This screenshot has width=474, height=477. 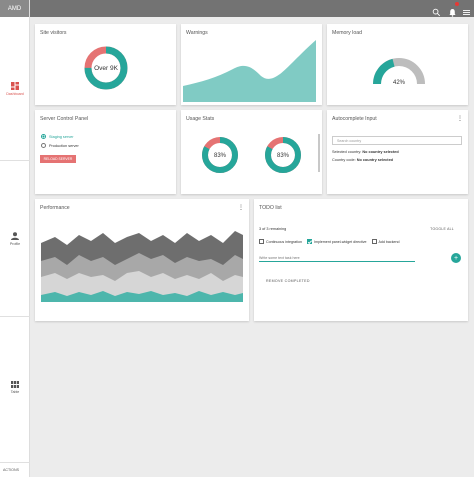 I want to click on todo-item: Implement panel-widget directive, so click(x=336, y=241).